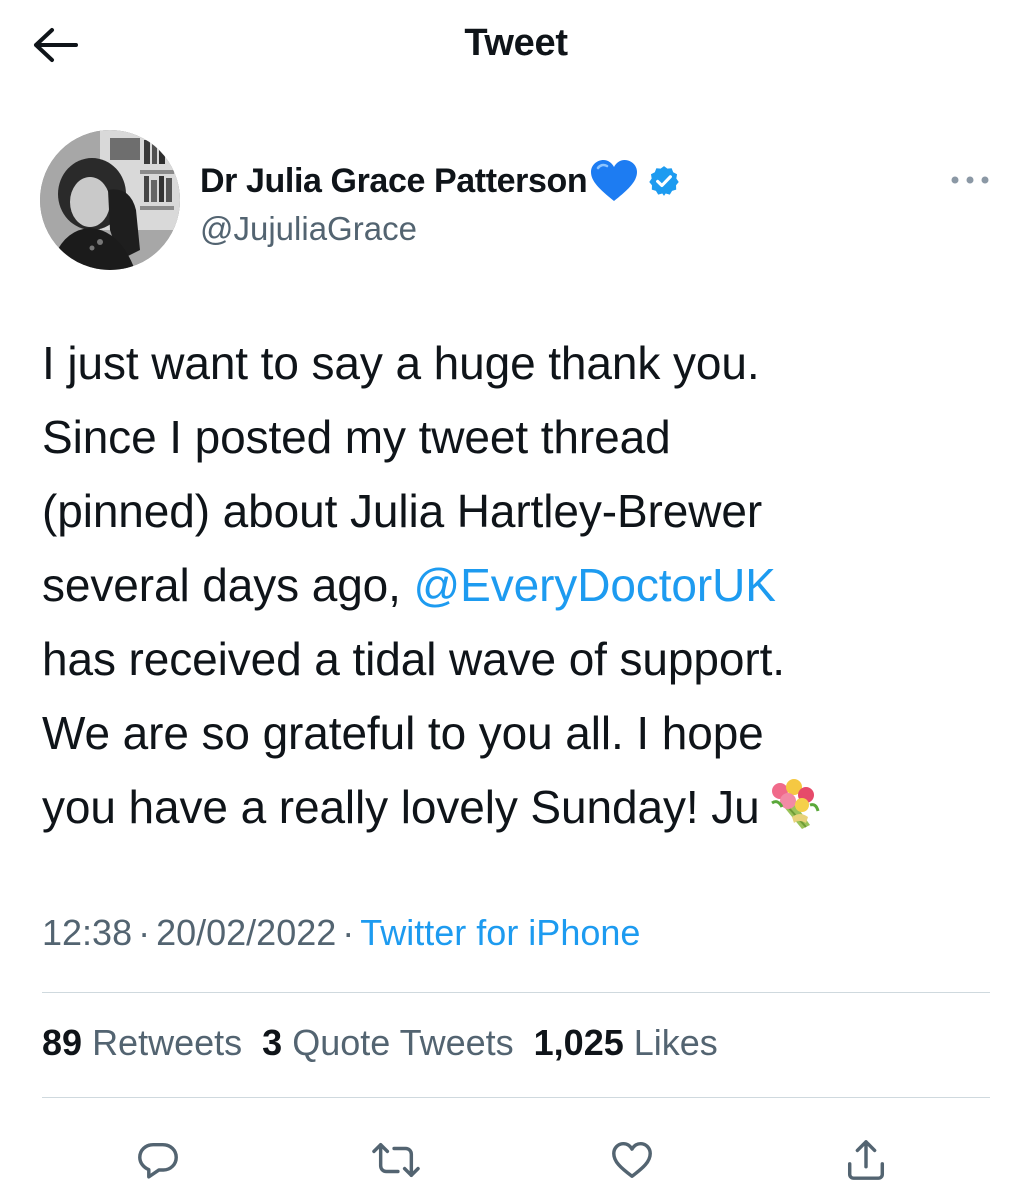  What do you see at coordinates (401, 363) in the screenshot?
I see `tweet-line: I just want to say a huge thank you.` at bounding box center [401, 363].